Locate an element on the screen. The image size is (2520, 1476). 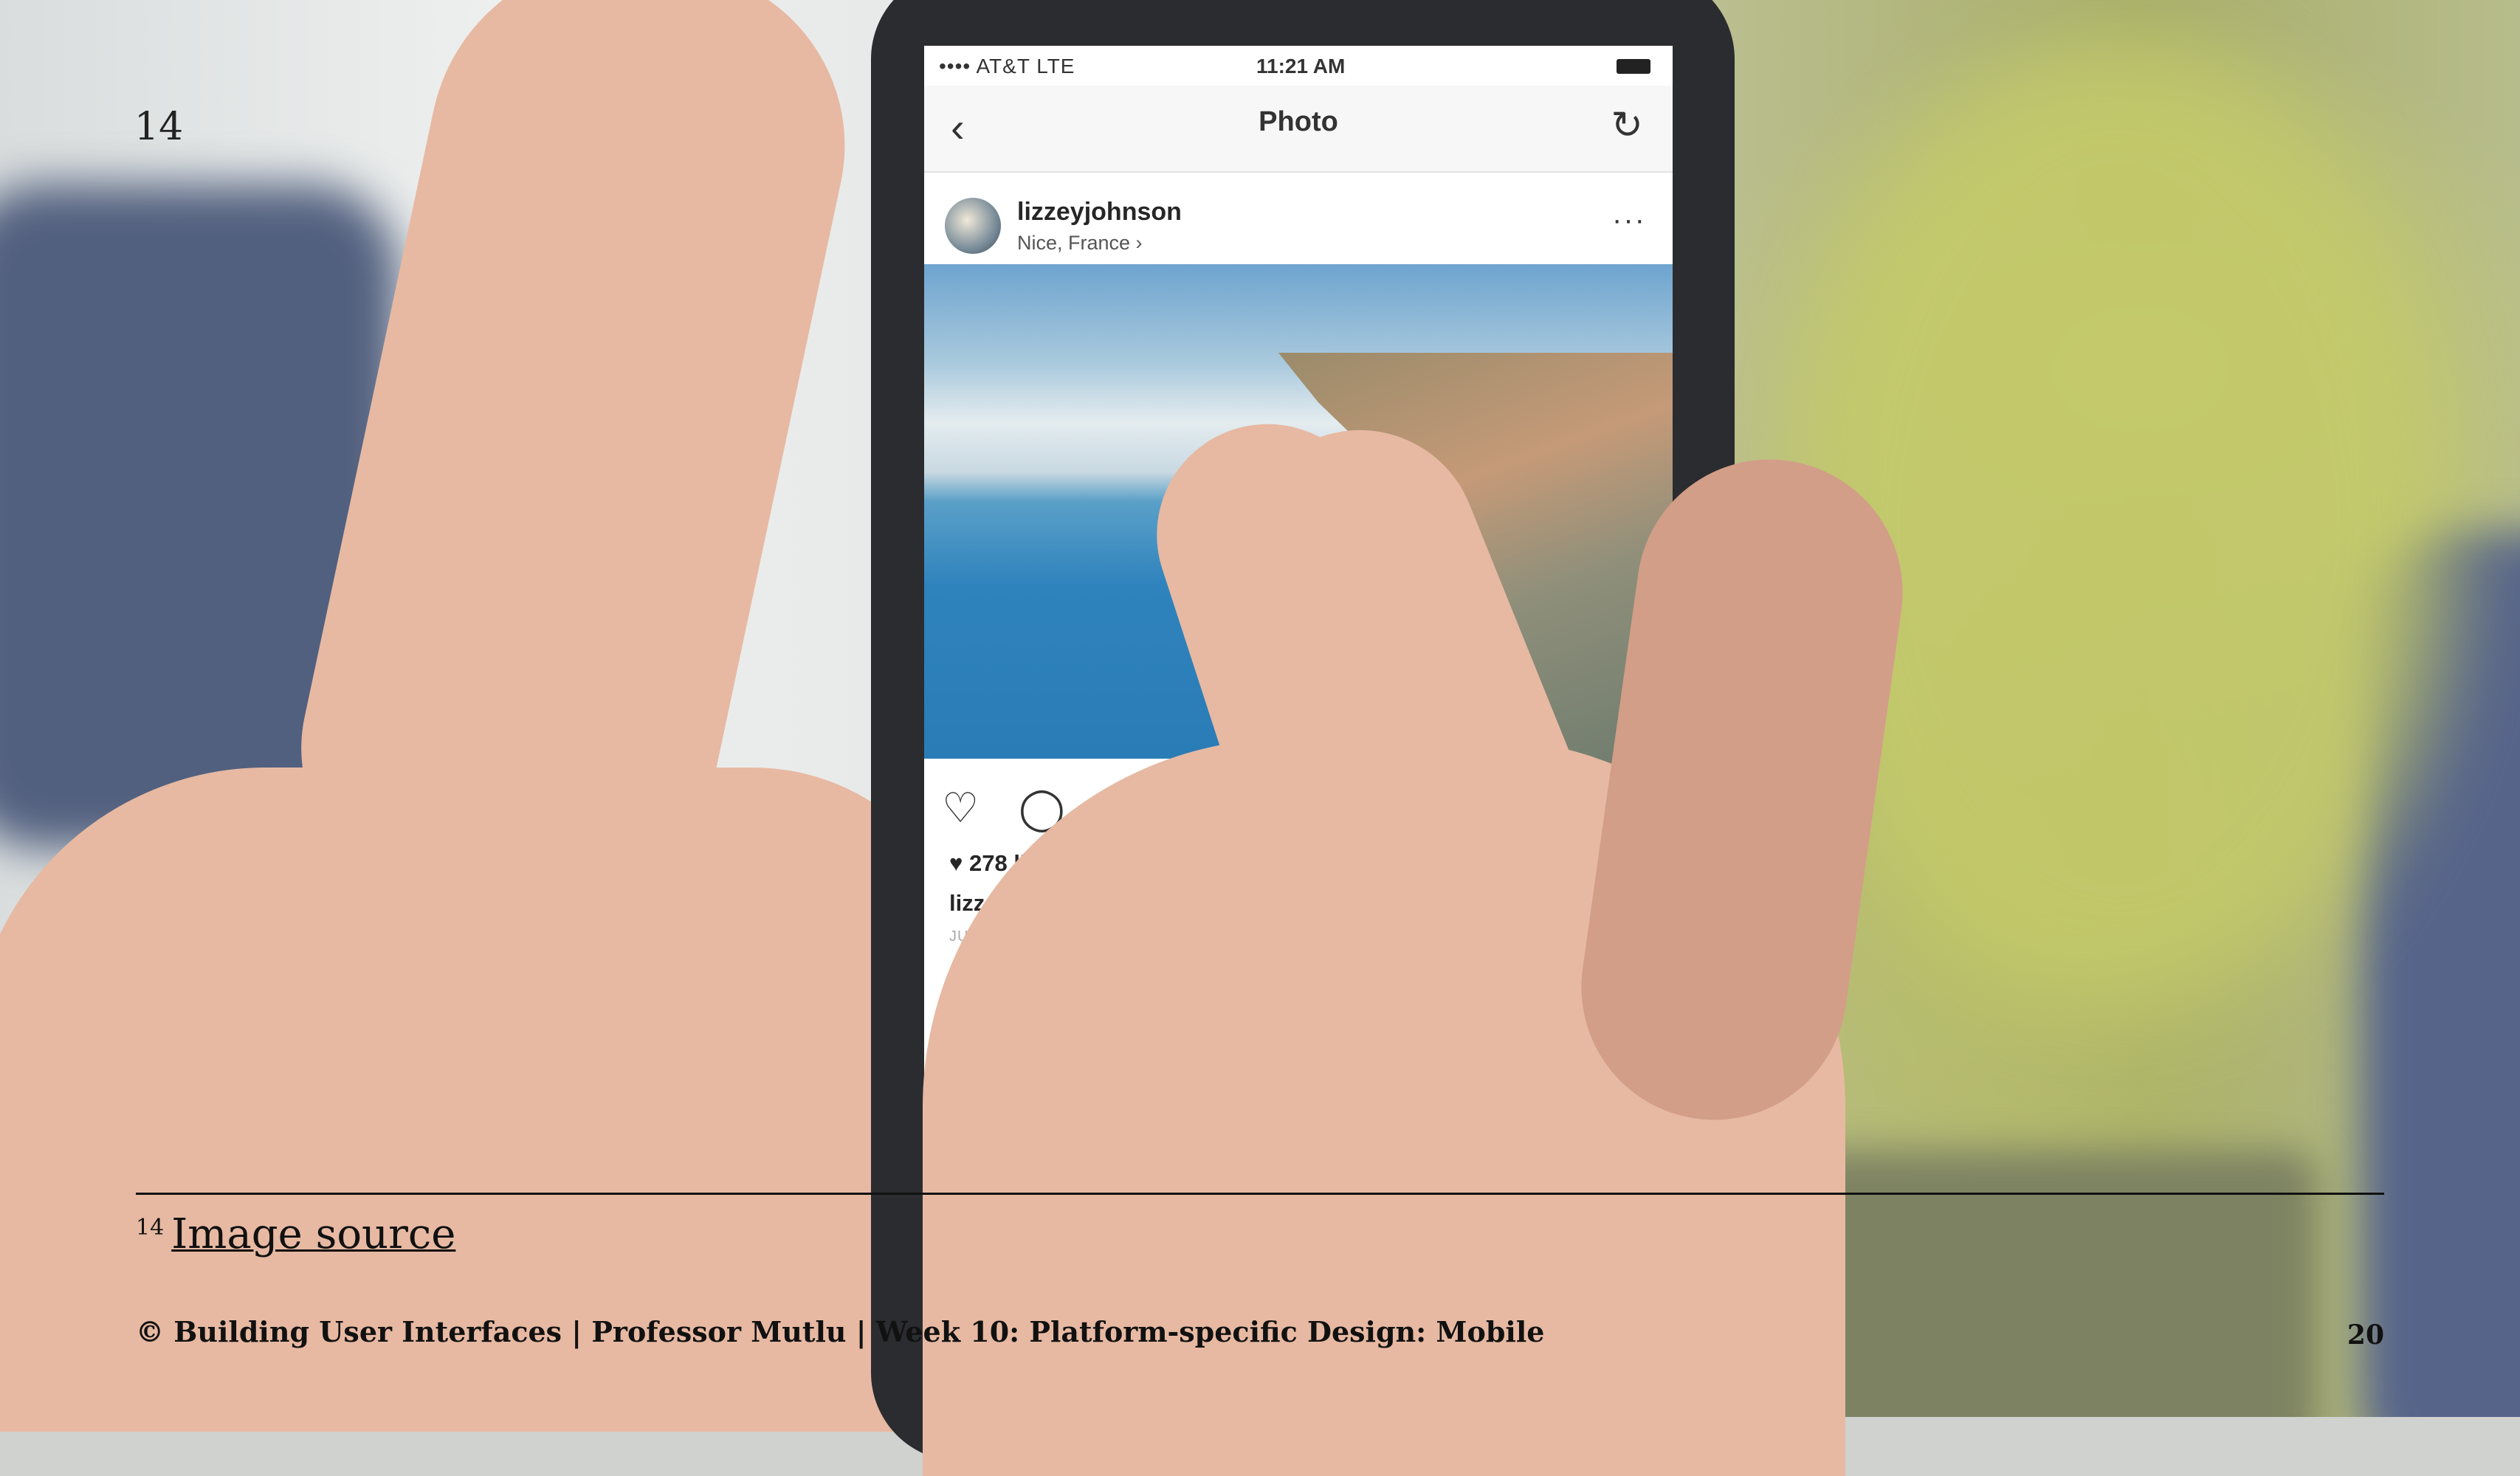
nav-title: Photo is located at coordinates (1299, 121).